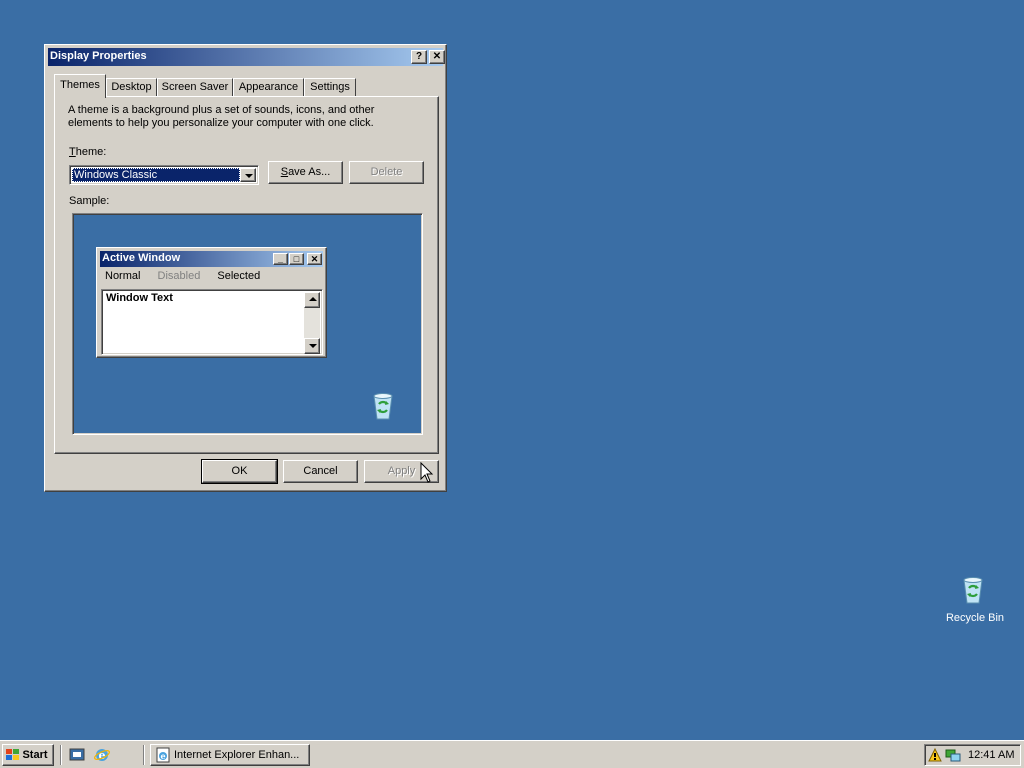 The width and height of the screenshot is (1024, 768). What do you see at coordinates (88, 152) in the screenshot?
I see `theme-label: Theme:` at bounding box center [88, 152].